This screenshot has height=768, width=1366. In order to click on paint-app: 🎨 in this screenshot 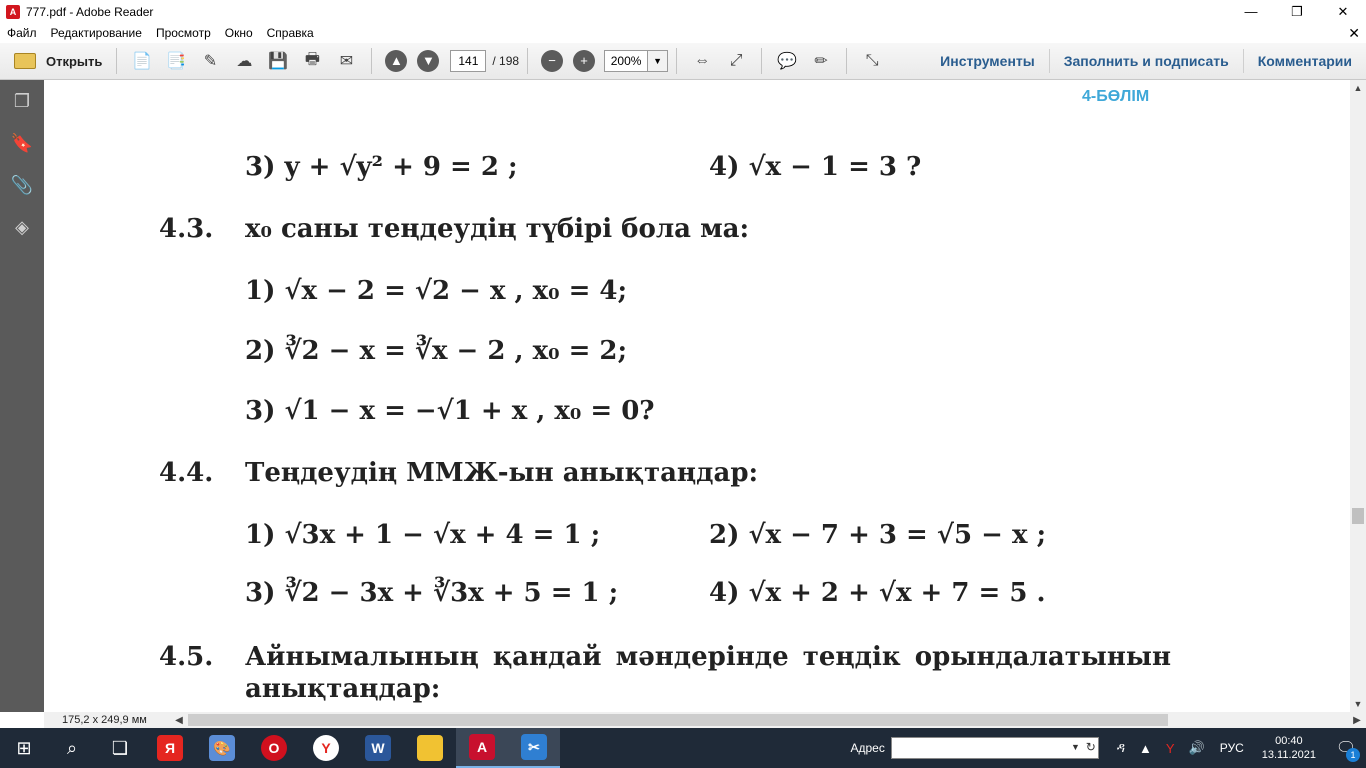, I will do `click(222, 748)`.